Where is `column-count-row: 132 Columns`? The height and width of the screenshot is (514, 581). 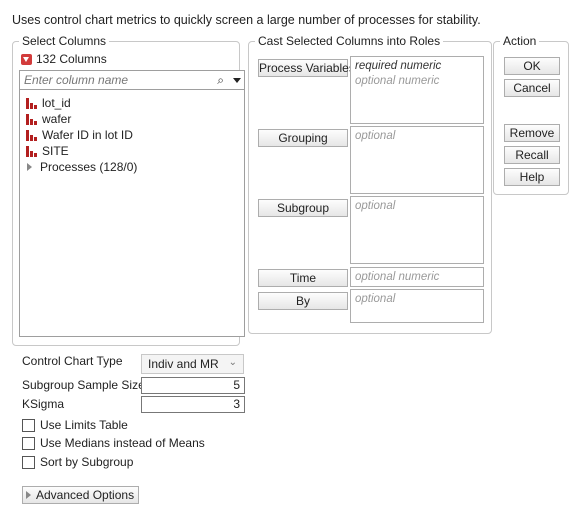
column-count-row: 132 Columns is located at coordinates (64, 59).